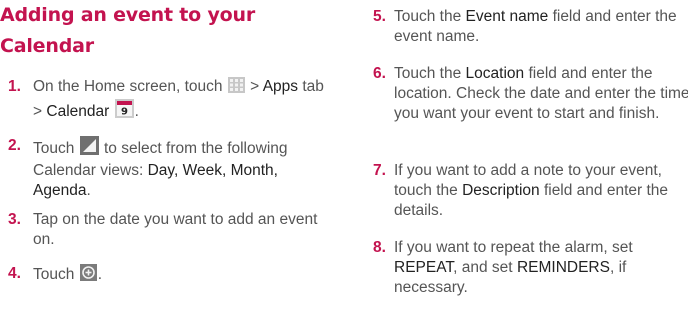 The height and width of the screenshot is (325, 688). I want to click on step-number: 8., so click(379, 247).